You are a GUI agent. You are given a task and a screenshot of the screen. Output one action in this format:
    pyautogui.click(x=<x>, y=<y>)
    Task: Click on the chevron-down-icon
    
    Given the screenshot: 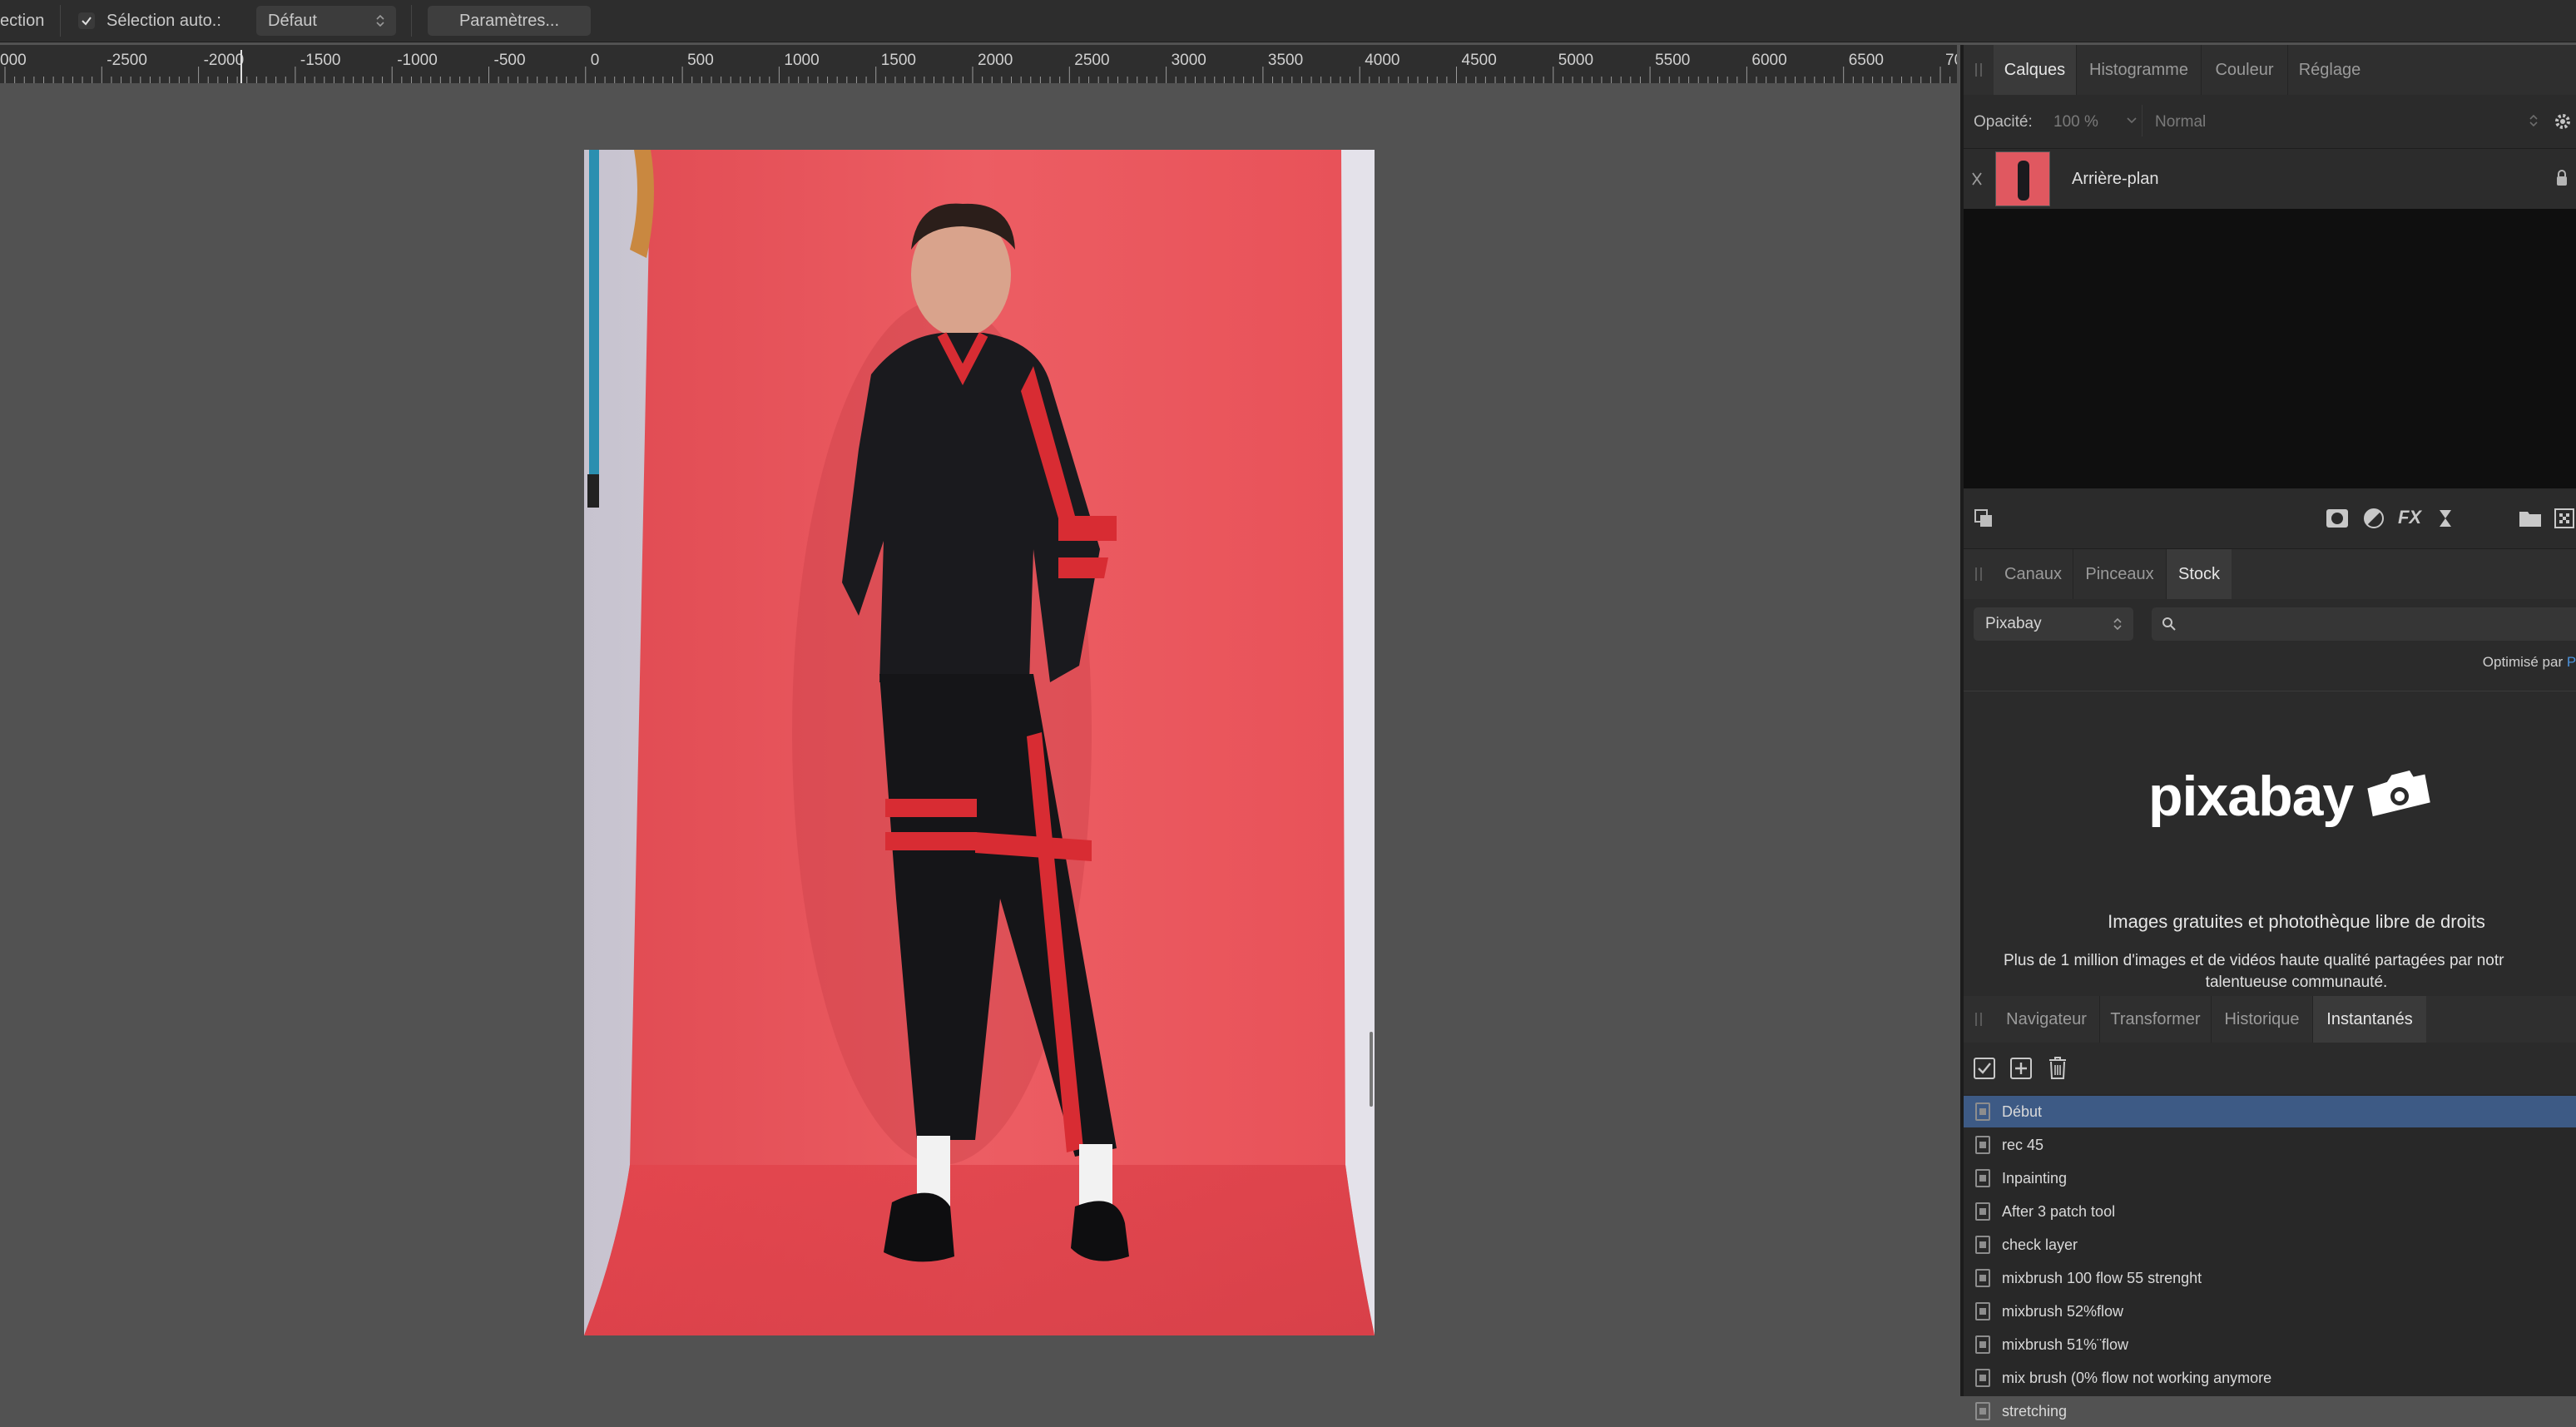 What is the action you would take?
    pyautogui.click(x=2131, y=120)
    